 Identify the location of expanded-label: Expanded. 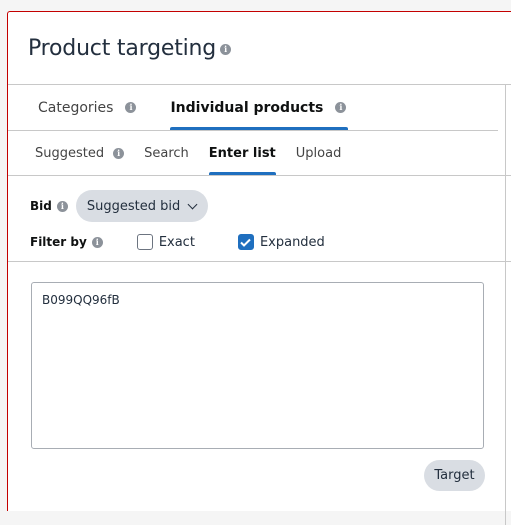
(292, 242).